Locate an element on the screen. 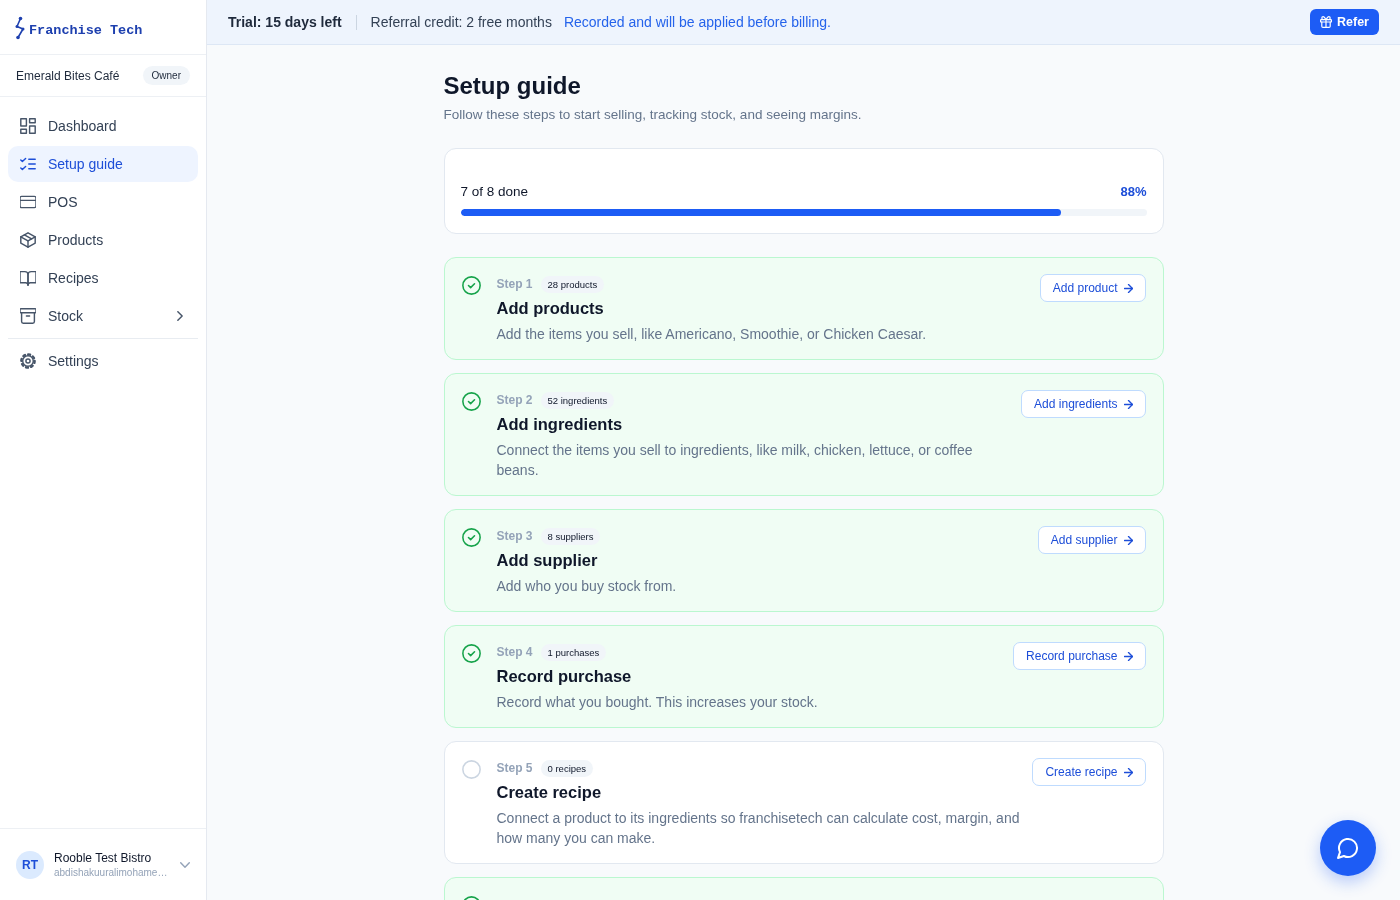 The width and height of the screenshot is (1400, 900). user-name: Rooble Test Bistro is located at coordinates (103, 858).